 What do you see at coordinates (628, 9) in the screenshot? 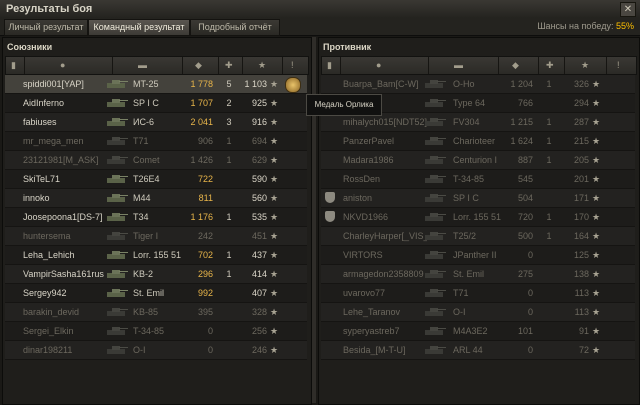
I see `close-button: ✕` at bounding box center [628, 9].